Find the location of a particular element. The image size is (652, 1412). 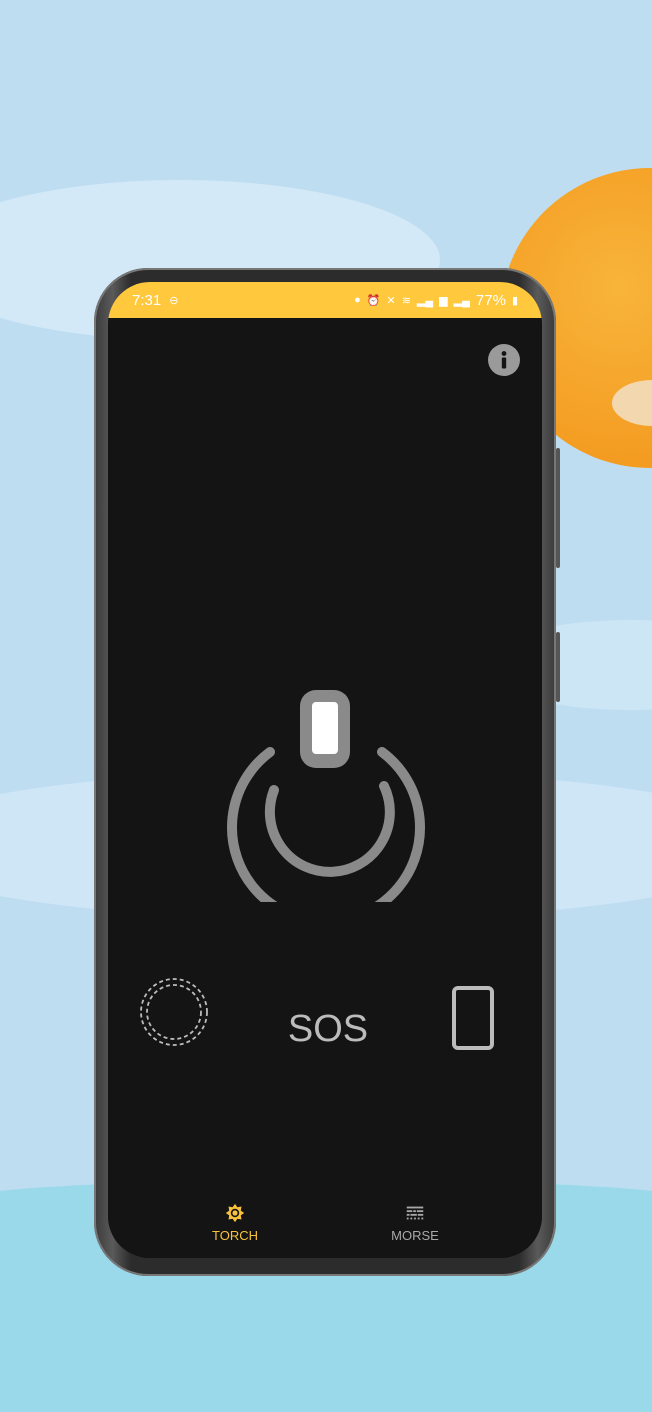

status-time: 7:31 is located at coordinates (147, 300).